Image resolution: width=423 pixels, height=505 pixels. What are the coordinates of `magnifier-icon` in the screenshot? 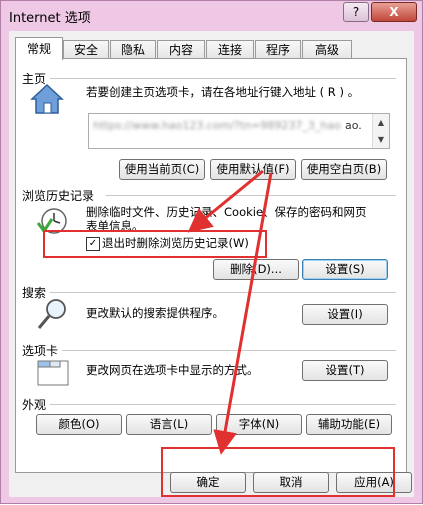 It's located at (51, 314).